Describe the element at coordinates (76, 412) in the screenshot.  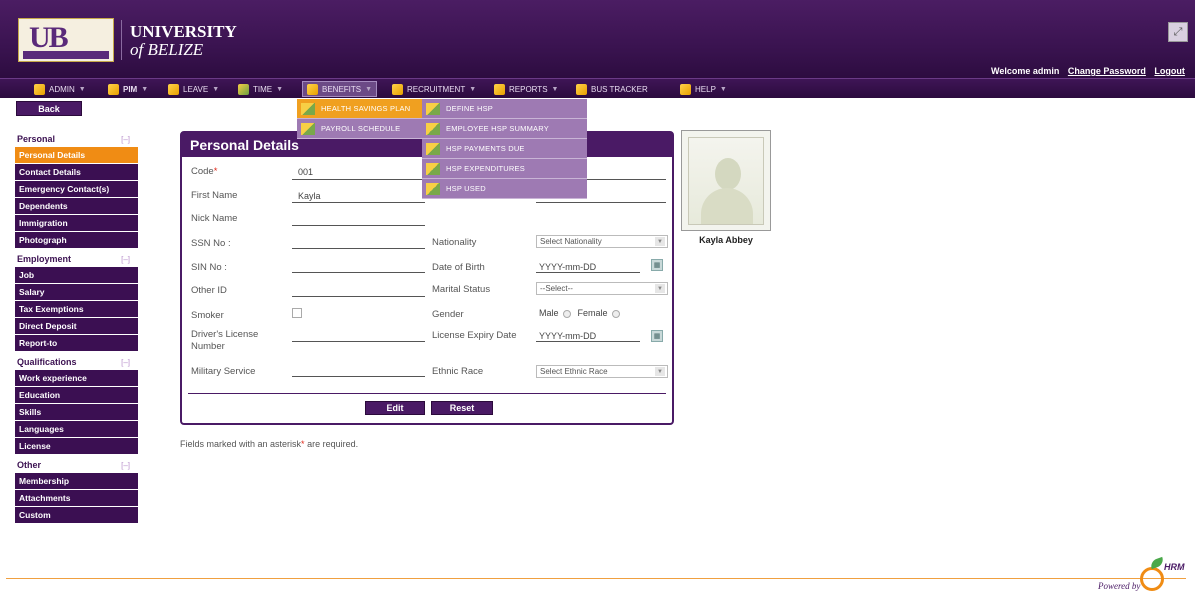
I see `sidebar-item-skills: Skills` at that location.